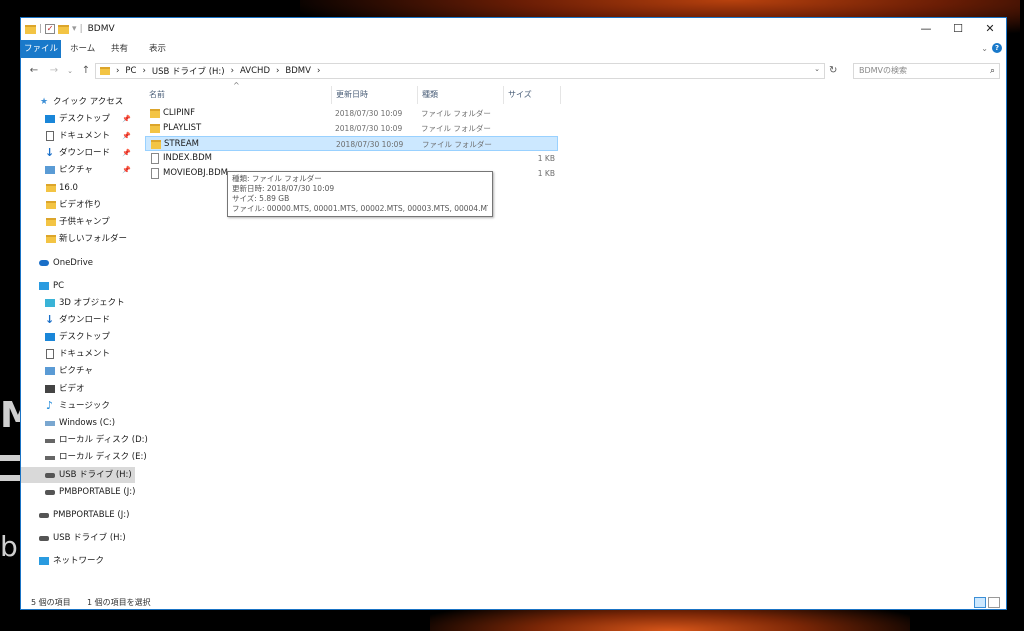 Image resolution: width=1024 pixels, height=631 pixels. I want to click on music-icon: ♪, so click(50, 405).